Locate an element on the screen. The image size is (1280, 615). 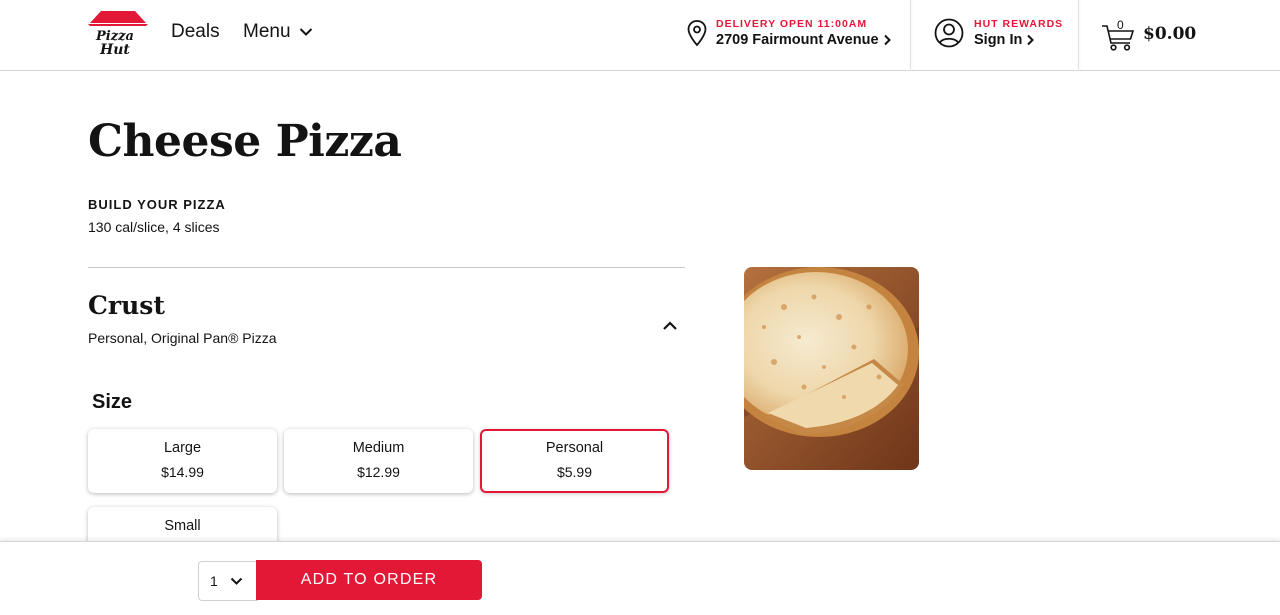
size-option-medium: Medium $12.99 is located at coordinates (378, 461).